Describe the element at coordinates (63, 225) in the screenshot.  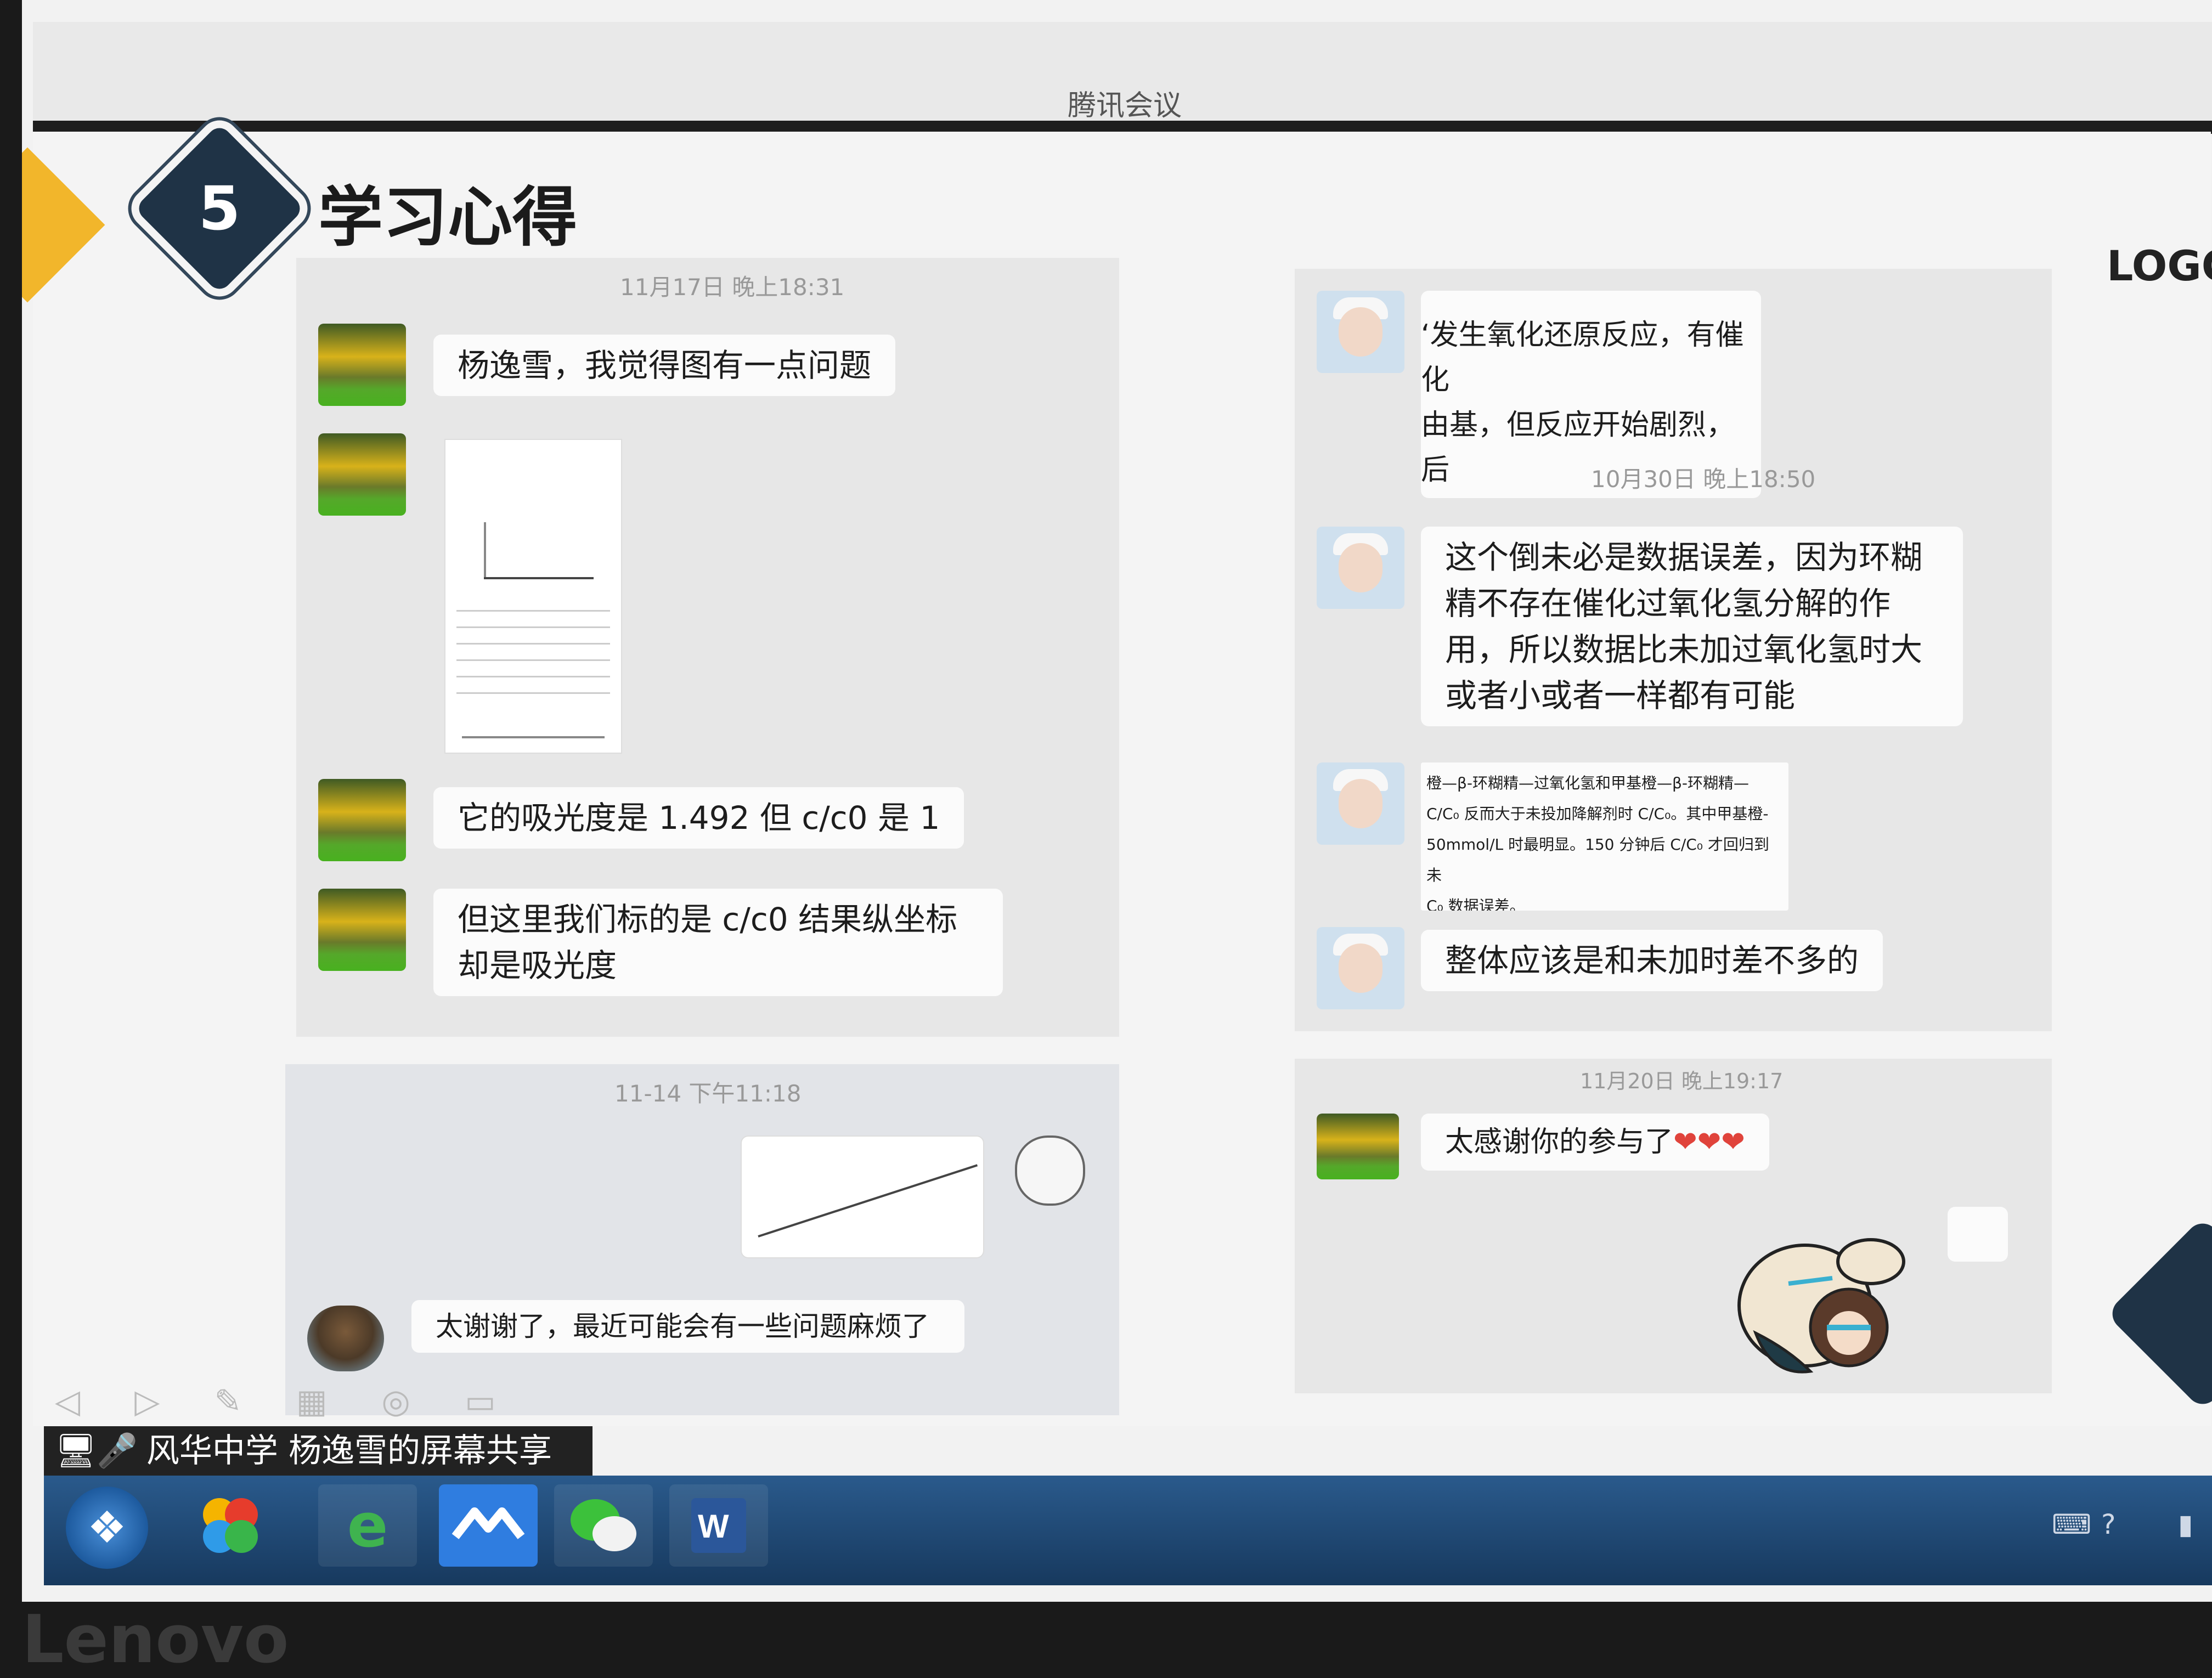
I see `yellow-diamond-decoration` at that location.